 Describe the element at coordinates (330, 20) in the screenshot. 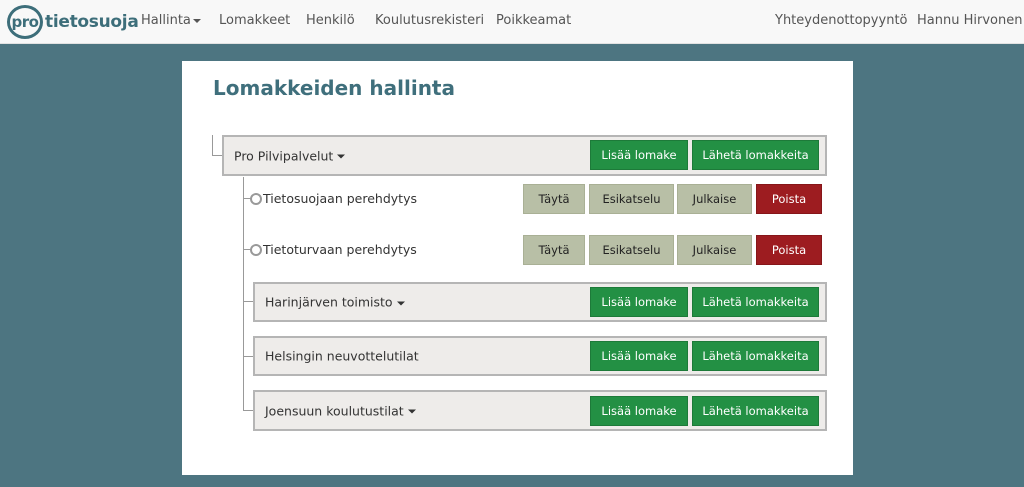

I see `nav-henkilo: Henkilö` at that location.